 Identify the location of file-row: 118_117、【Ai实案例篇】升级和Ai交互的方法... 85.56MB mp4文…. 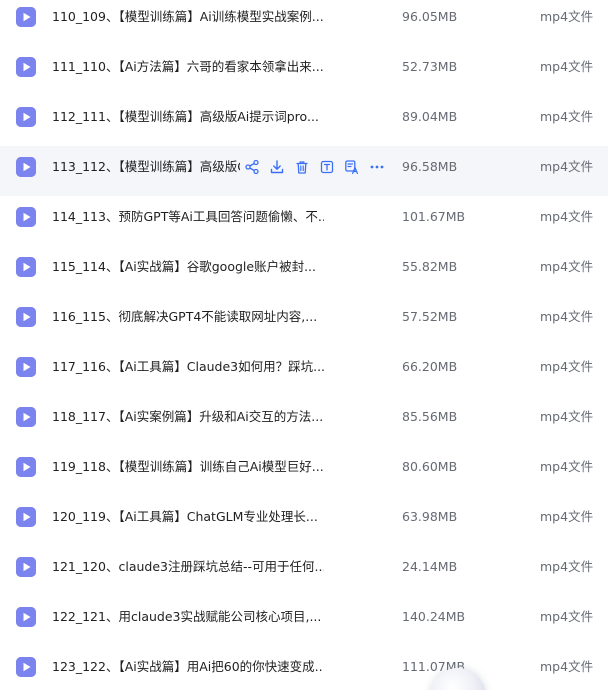
(304, 421).